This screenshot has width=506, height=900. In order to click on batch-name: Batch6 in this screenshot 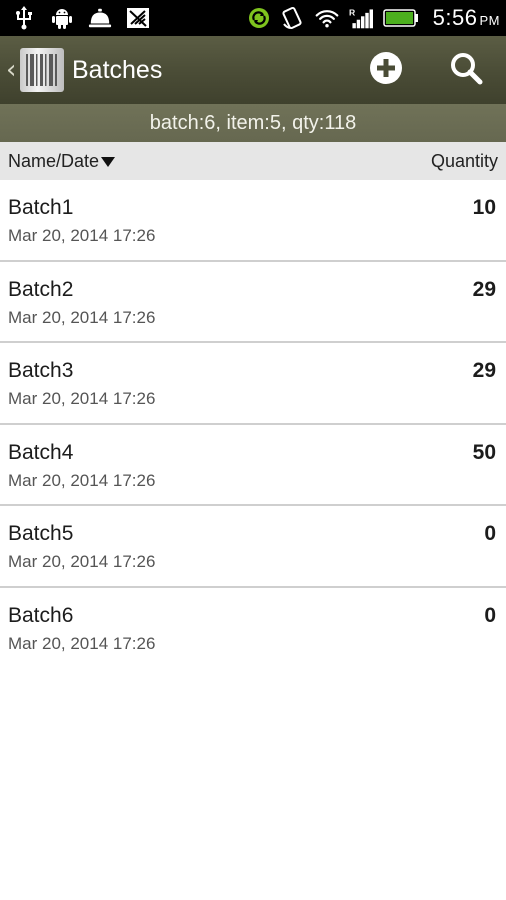, I will do `click(41, 615)`.